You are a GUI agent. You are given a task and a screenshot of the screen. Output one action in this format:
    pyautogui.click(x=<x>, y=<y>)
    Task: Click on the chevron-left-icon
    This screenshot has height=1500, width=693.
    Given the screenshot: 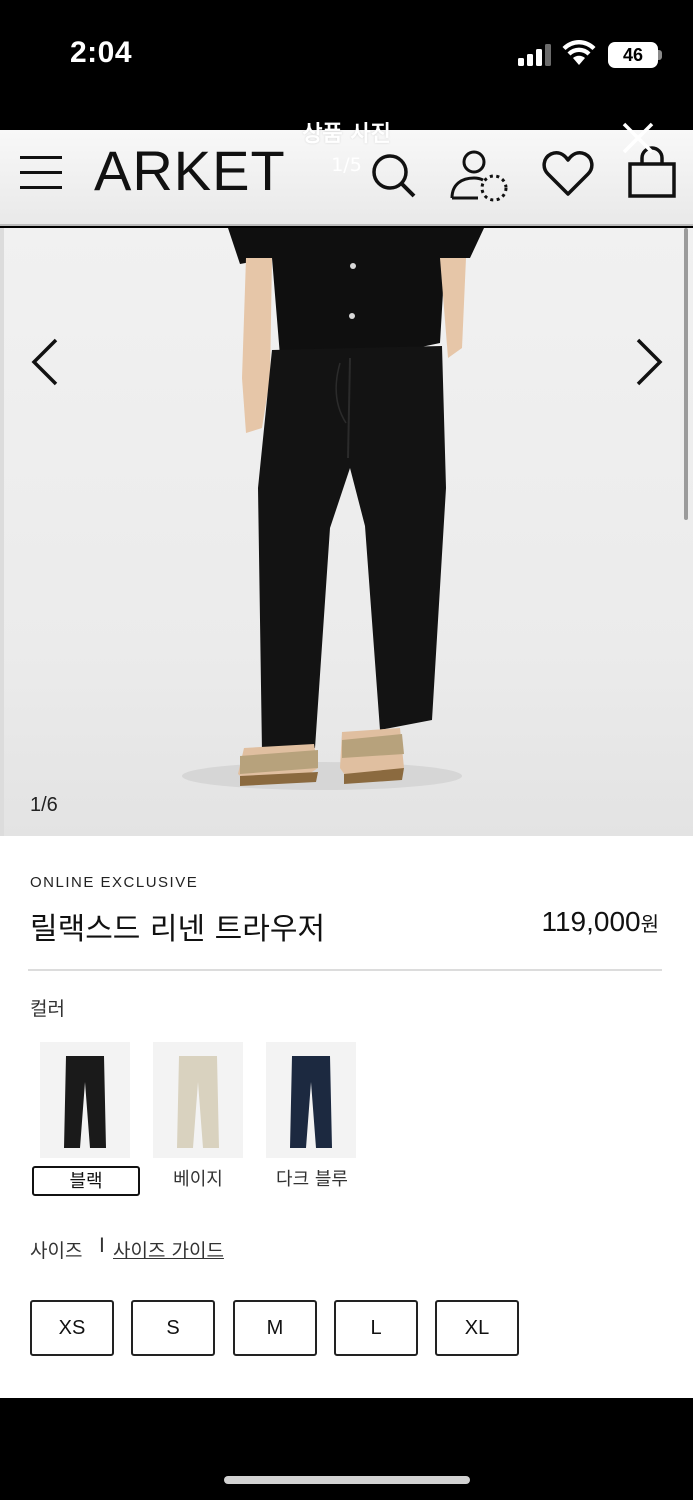 What is the action you would take?
    pyautogui.click(x=46, y=362)
    